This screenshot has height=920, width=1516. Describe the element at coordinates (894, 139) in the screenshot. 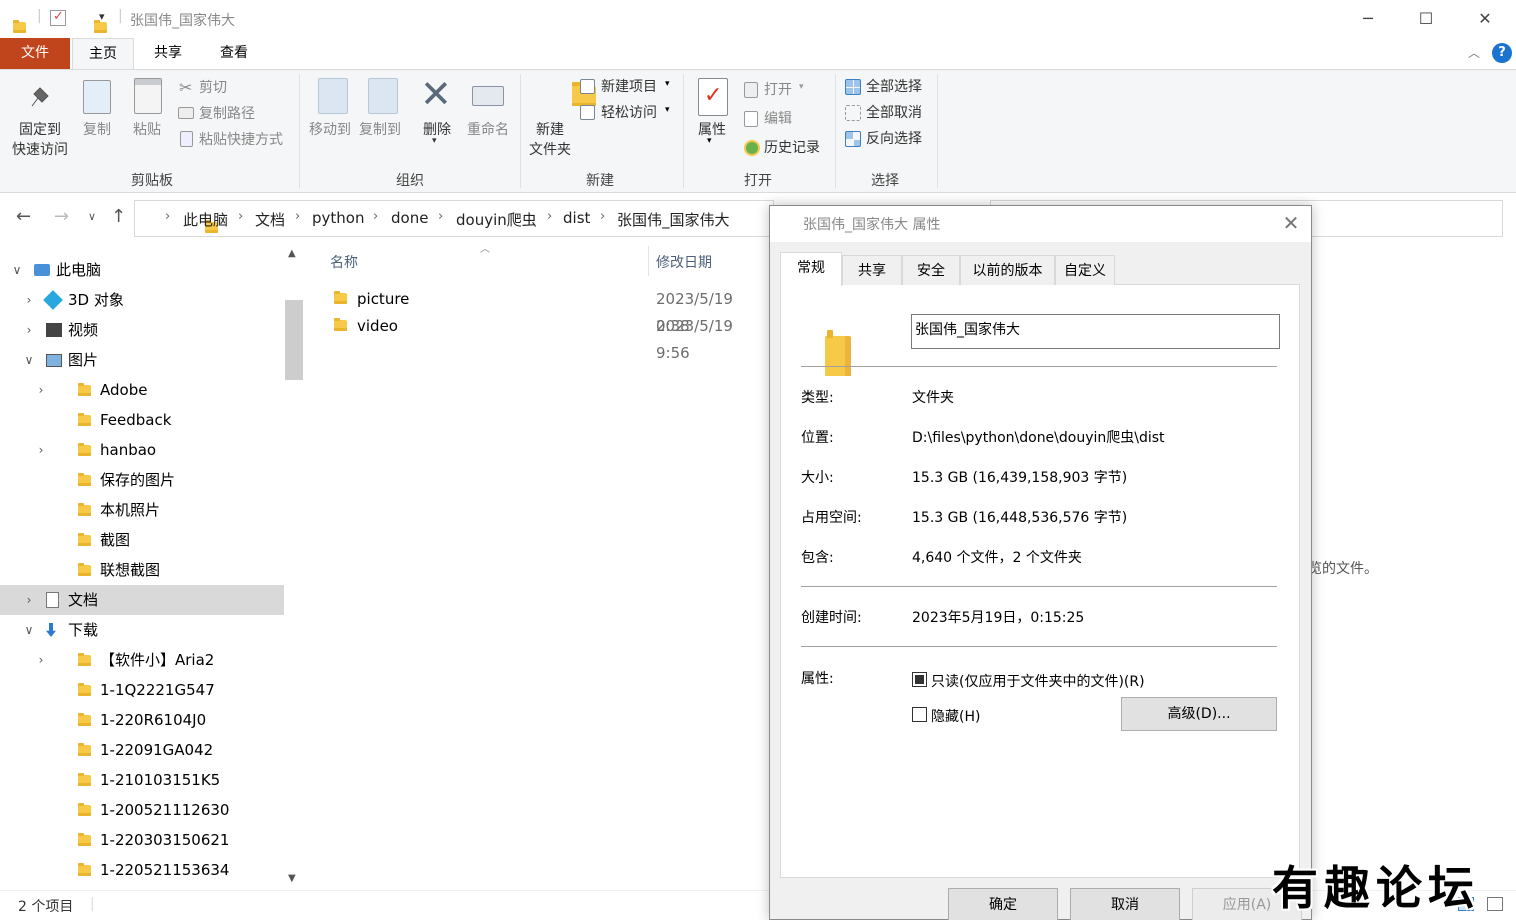

I see `invert-selection-button: 反向选择` at that location.